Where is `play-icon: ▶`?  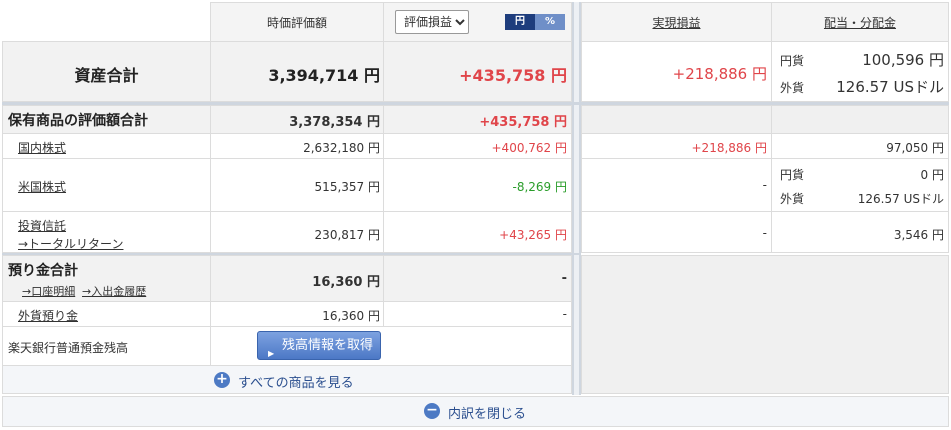
play-icon: ▶ is located at coordinates (271, 353).